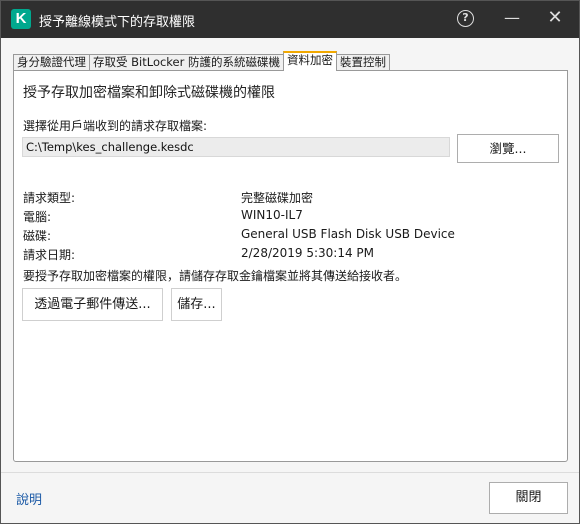 The image size is (580, 524). I want to click on minimize-icon: —, so click(512, 19).